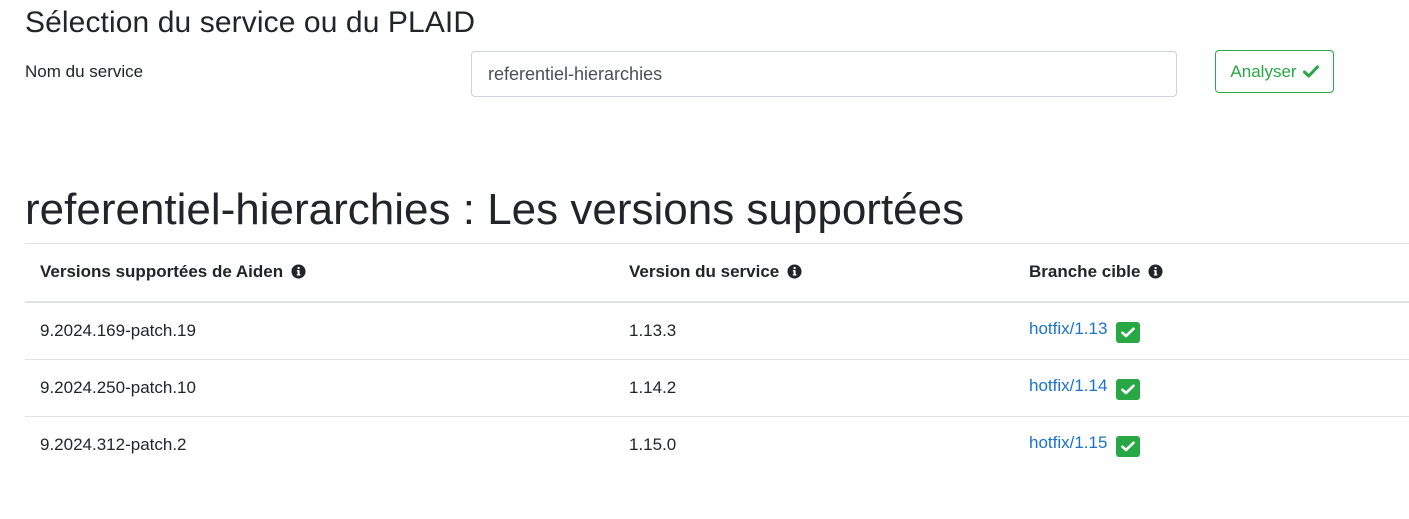 The image size is (1409, 519). I want to click on service-version-cell: 1.15.0, so click(653, 444).